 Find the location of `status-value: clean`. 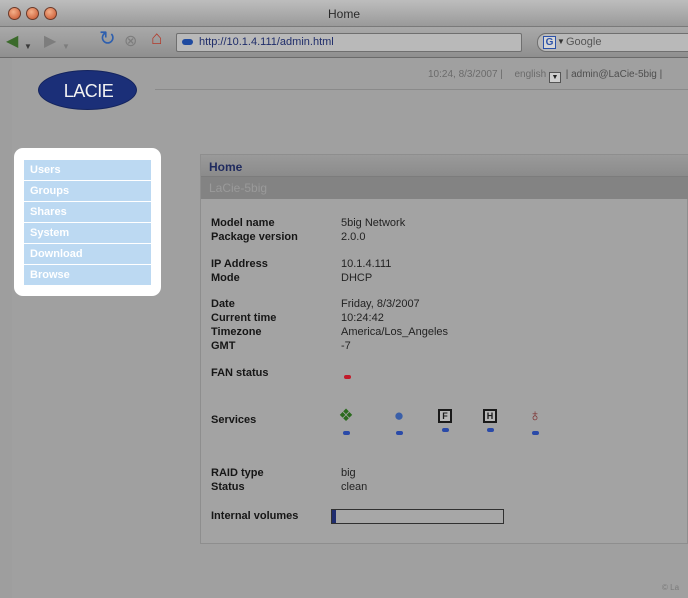

status-value: clean is located at coordinates (354, 487).